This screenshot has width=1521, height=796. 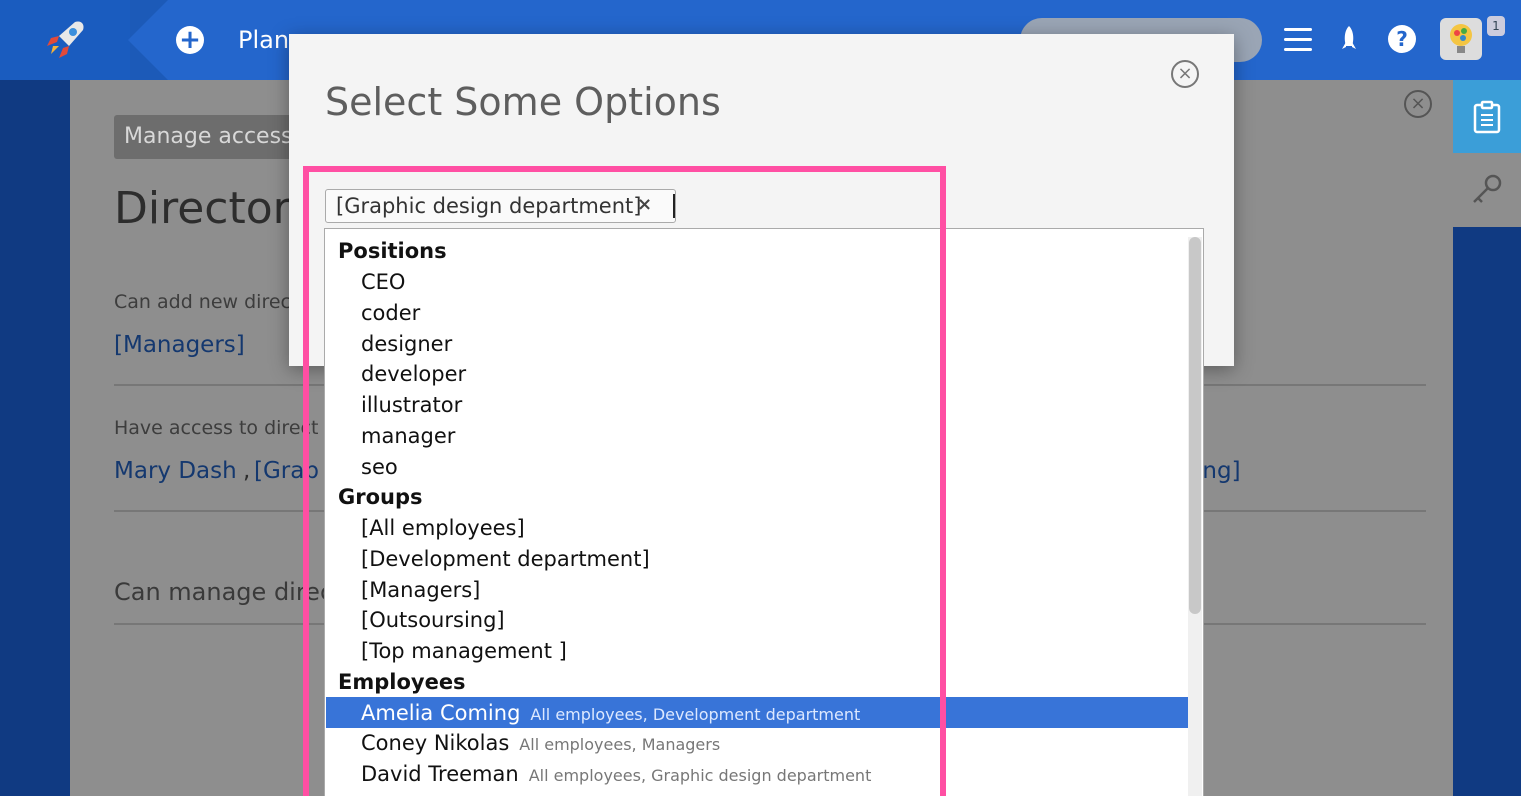 I want to click on clipboard-tab, so click(x=1487, y=116).